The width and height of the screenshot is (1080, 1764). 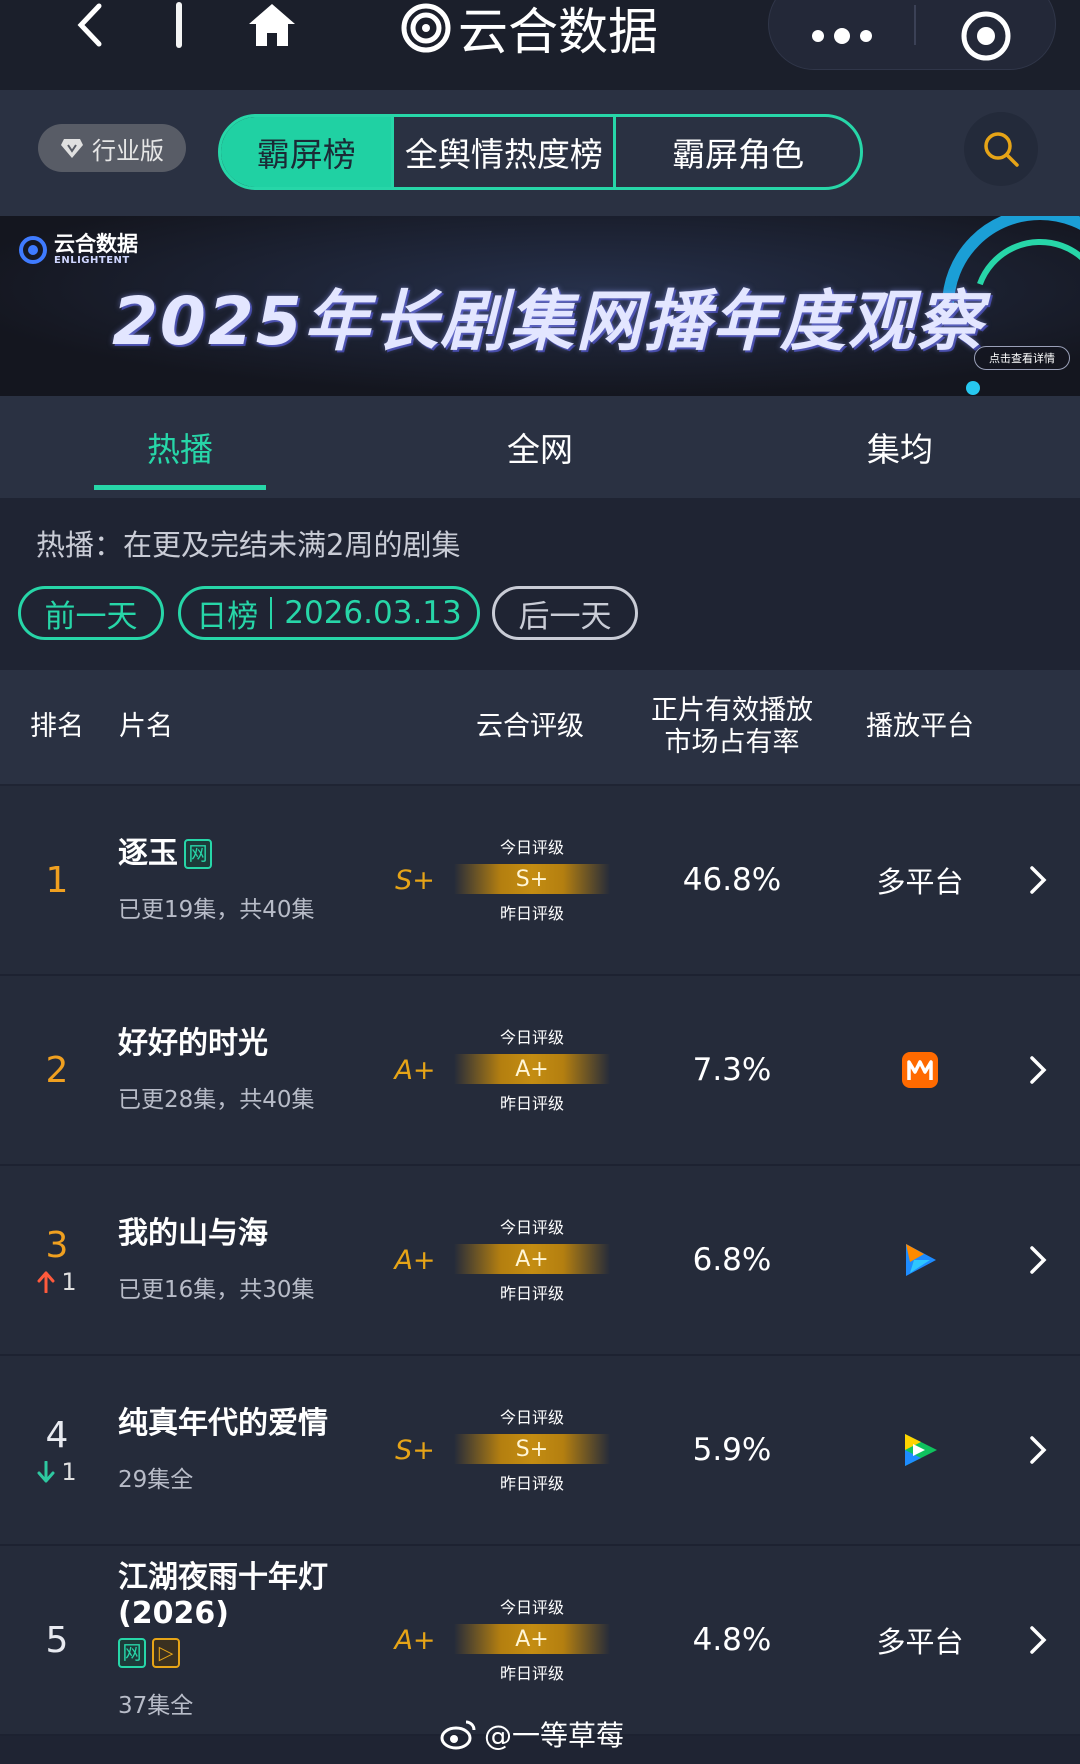 What do you see at coordinates (732, 1450) in the screenshot?
I see `market-share: 5.9%` at bounding box center [732, 1450].